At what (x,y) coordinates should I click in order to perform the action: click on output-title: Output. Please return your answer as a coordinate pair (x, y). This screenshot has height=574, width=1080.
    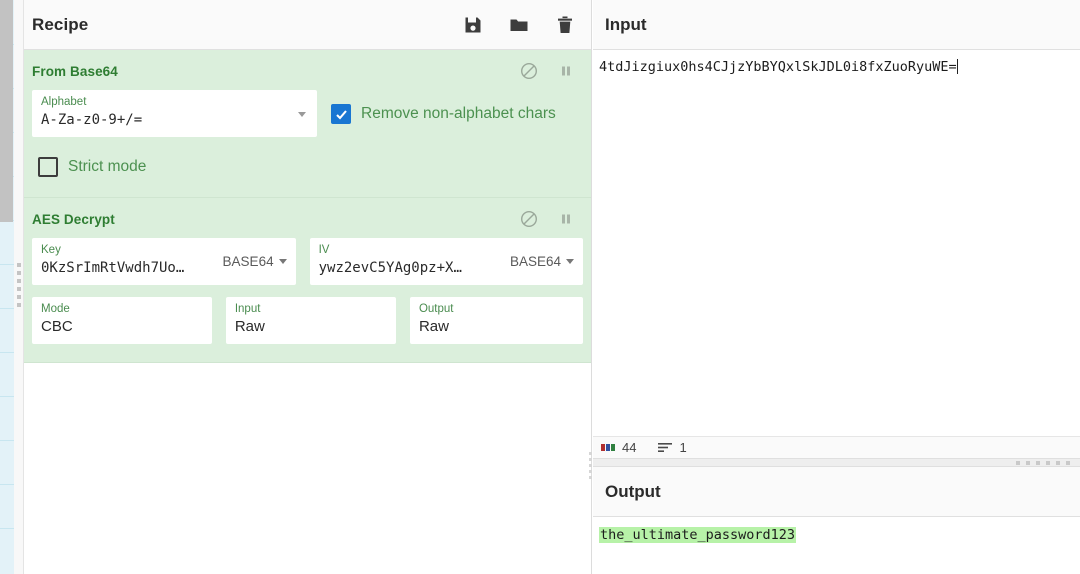
    Looking at the image, I should click on (633, 491).